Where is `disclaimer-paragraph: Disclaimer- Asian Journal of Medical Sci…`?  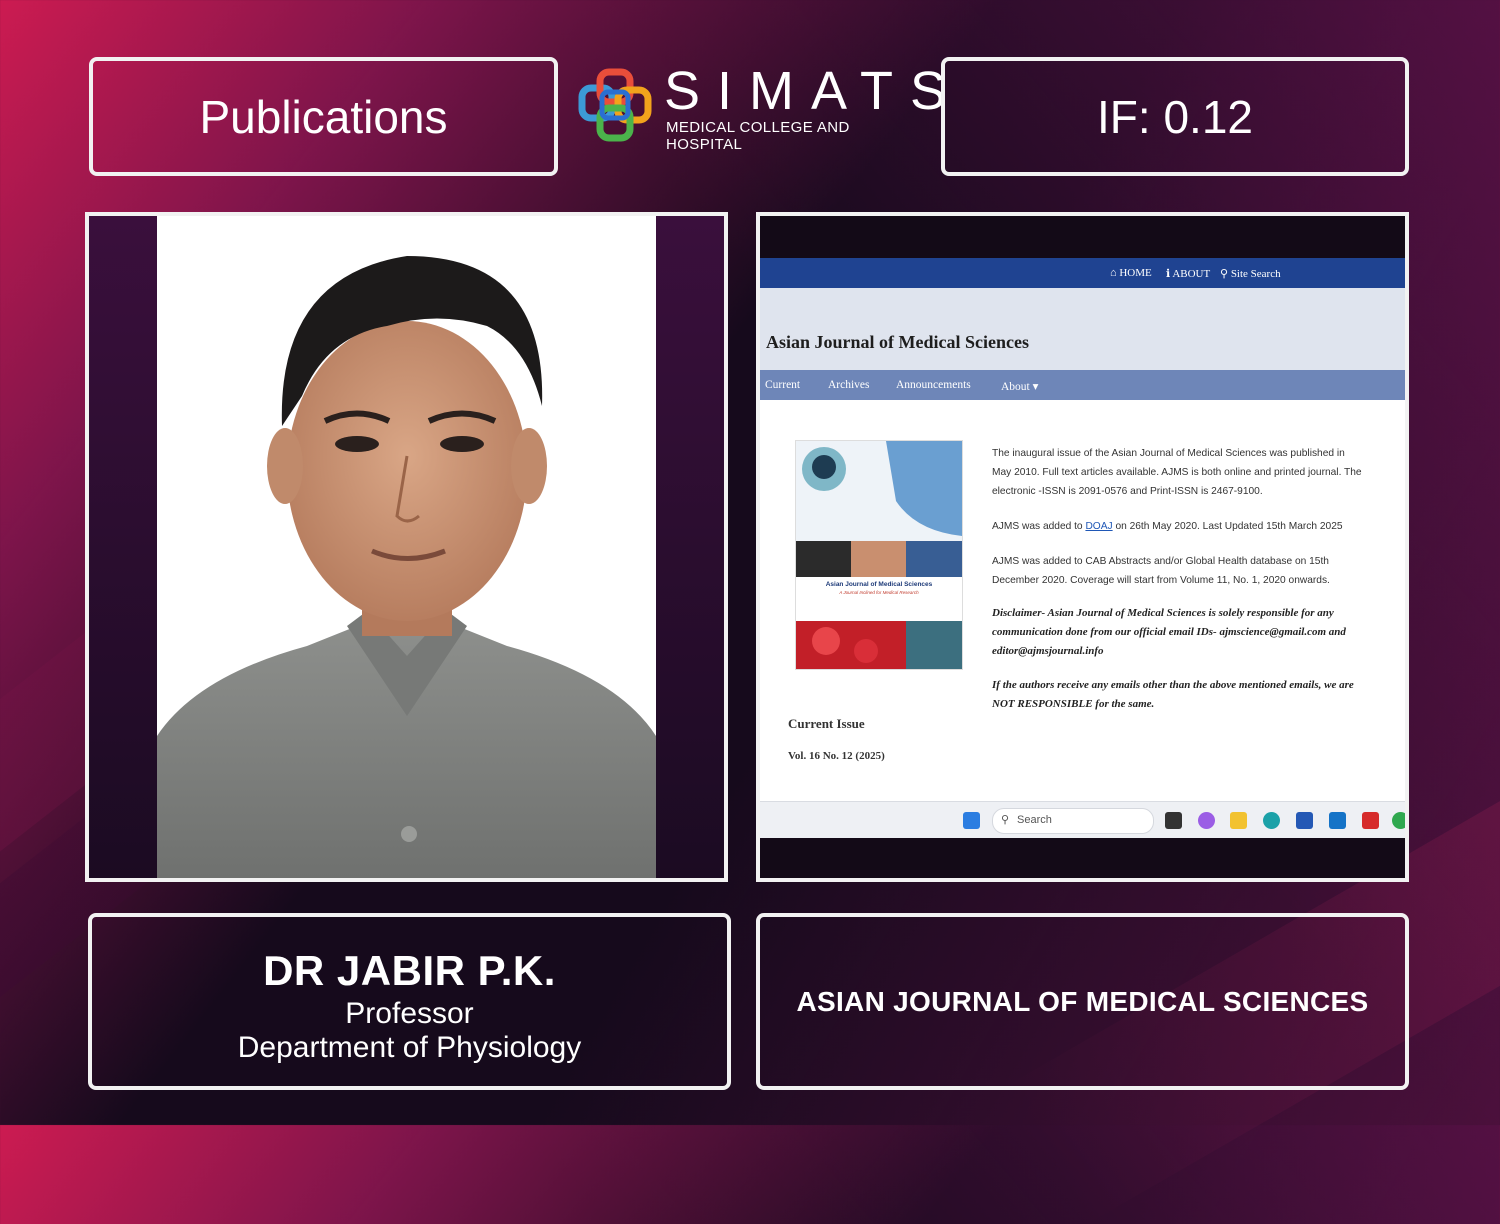
disclaimer-paragraph: Disclaimer- Asian Journal of Medical Sci… is located at coordinates (1169, 632).